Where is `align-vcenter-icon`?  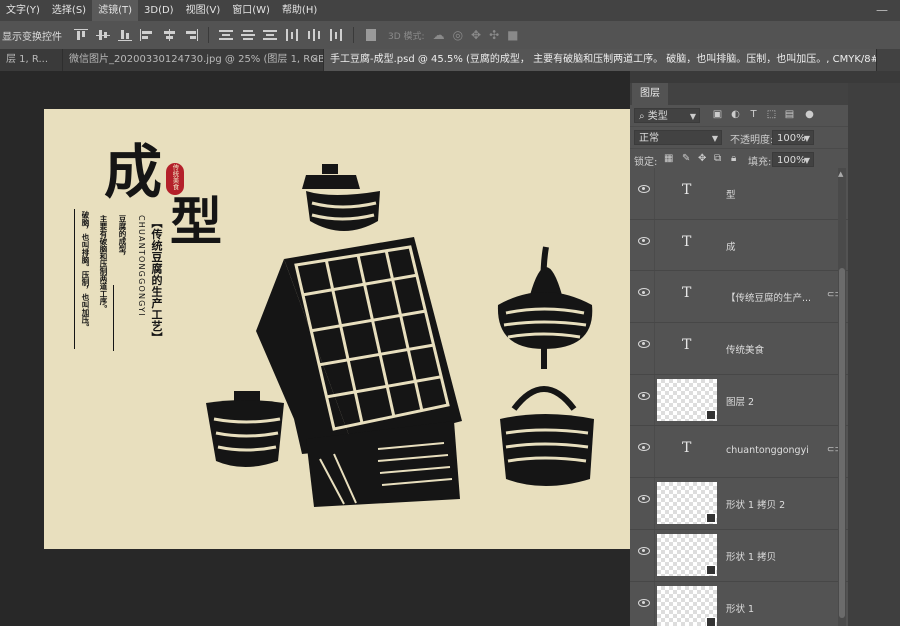
align-vcenter-icon is located at coordinates (103, 35).